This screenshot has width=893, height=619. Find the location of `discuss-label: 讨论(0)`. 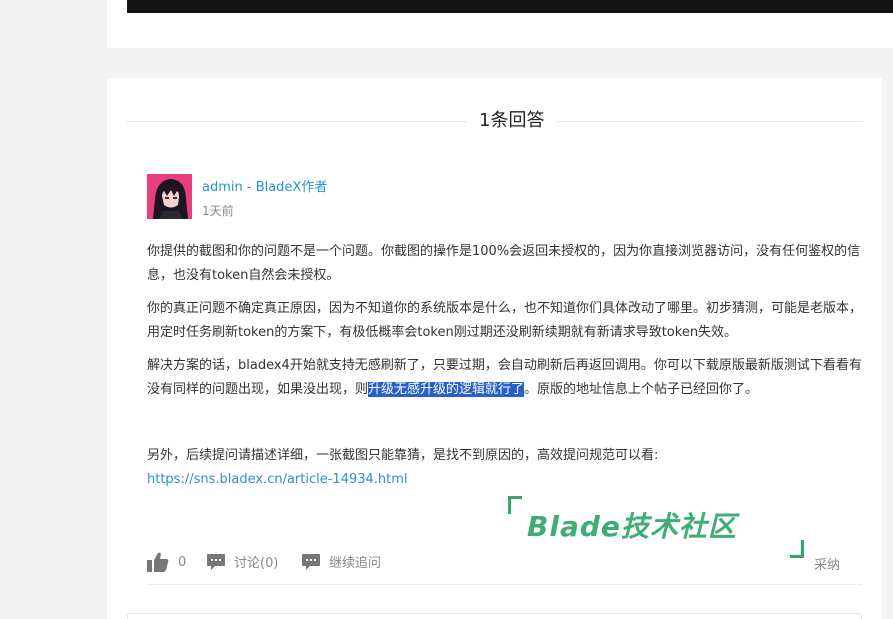

discuss-label: 讨论(0) is located at coordinates (256, 563).